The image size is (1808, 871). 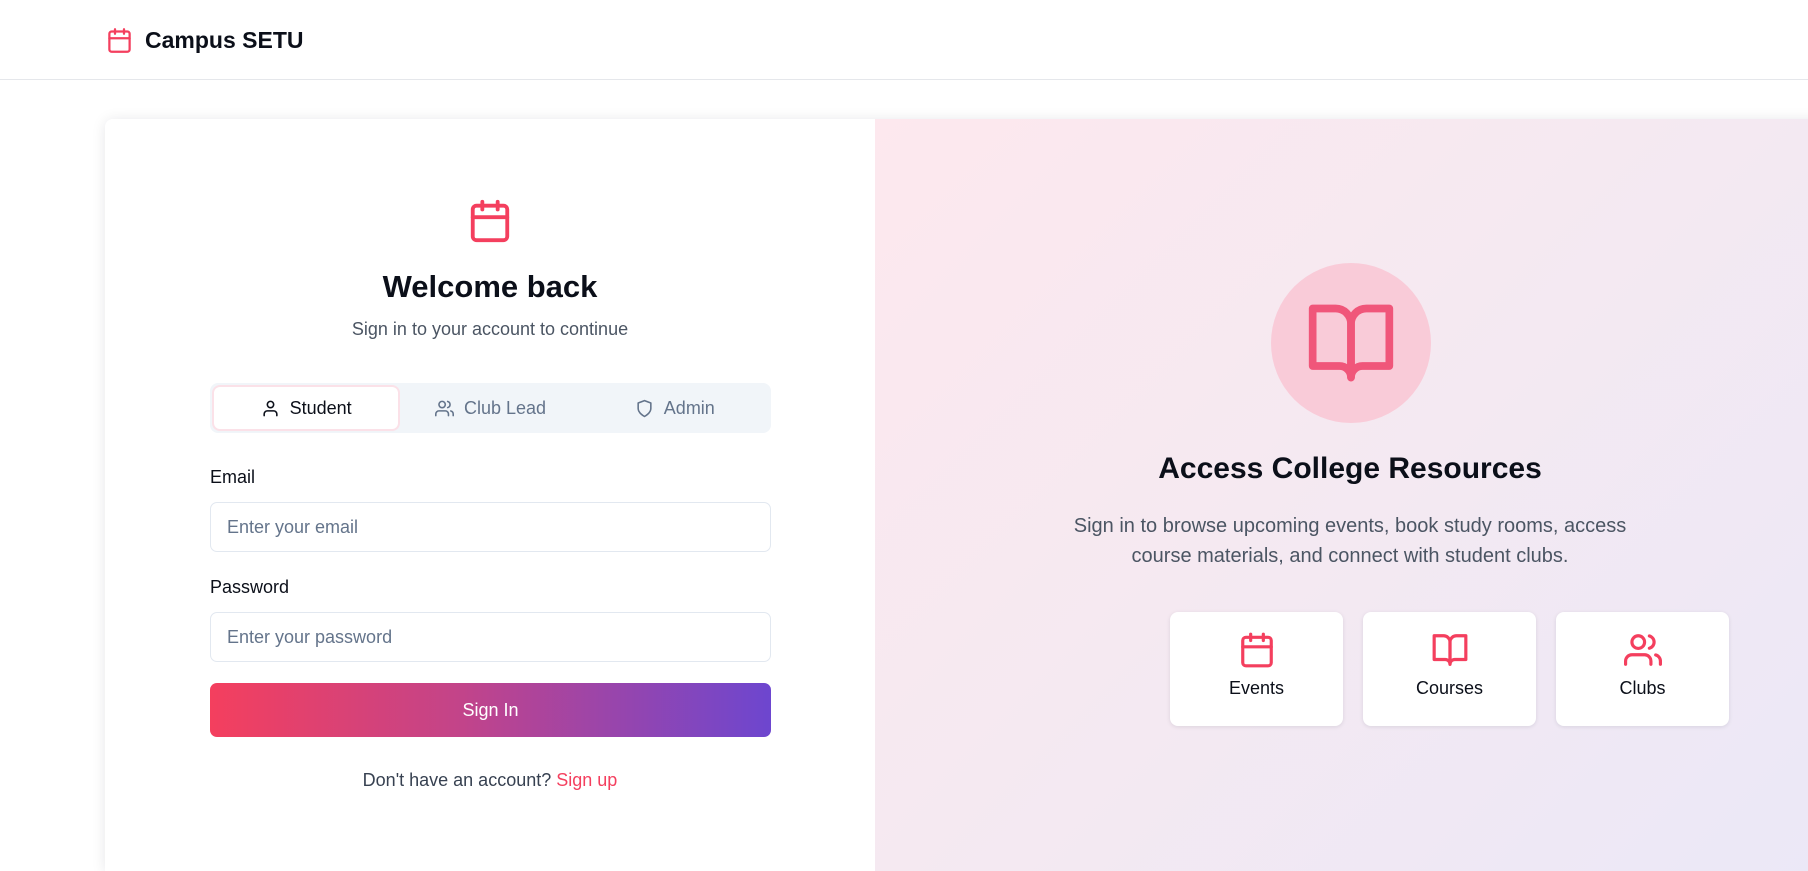 I want to click on feature-label: Clubs, so click(x=1642, y=688).